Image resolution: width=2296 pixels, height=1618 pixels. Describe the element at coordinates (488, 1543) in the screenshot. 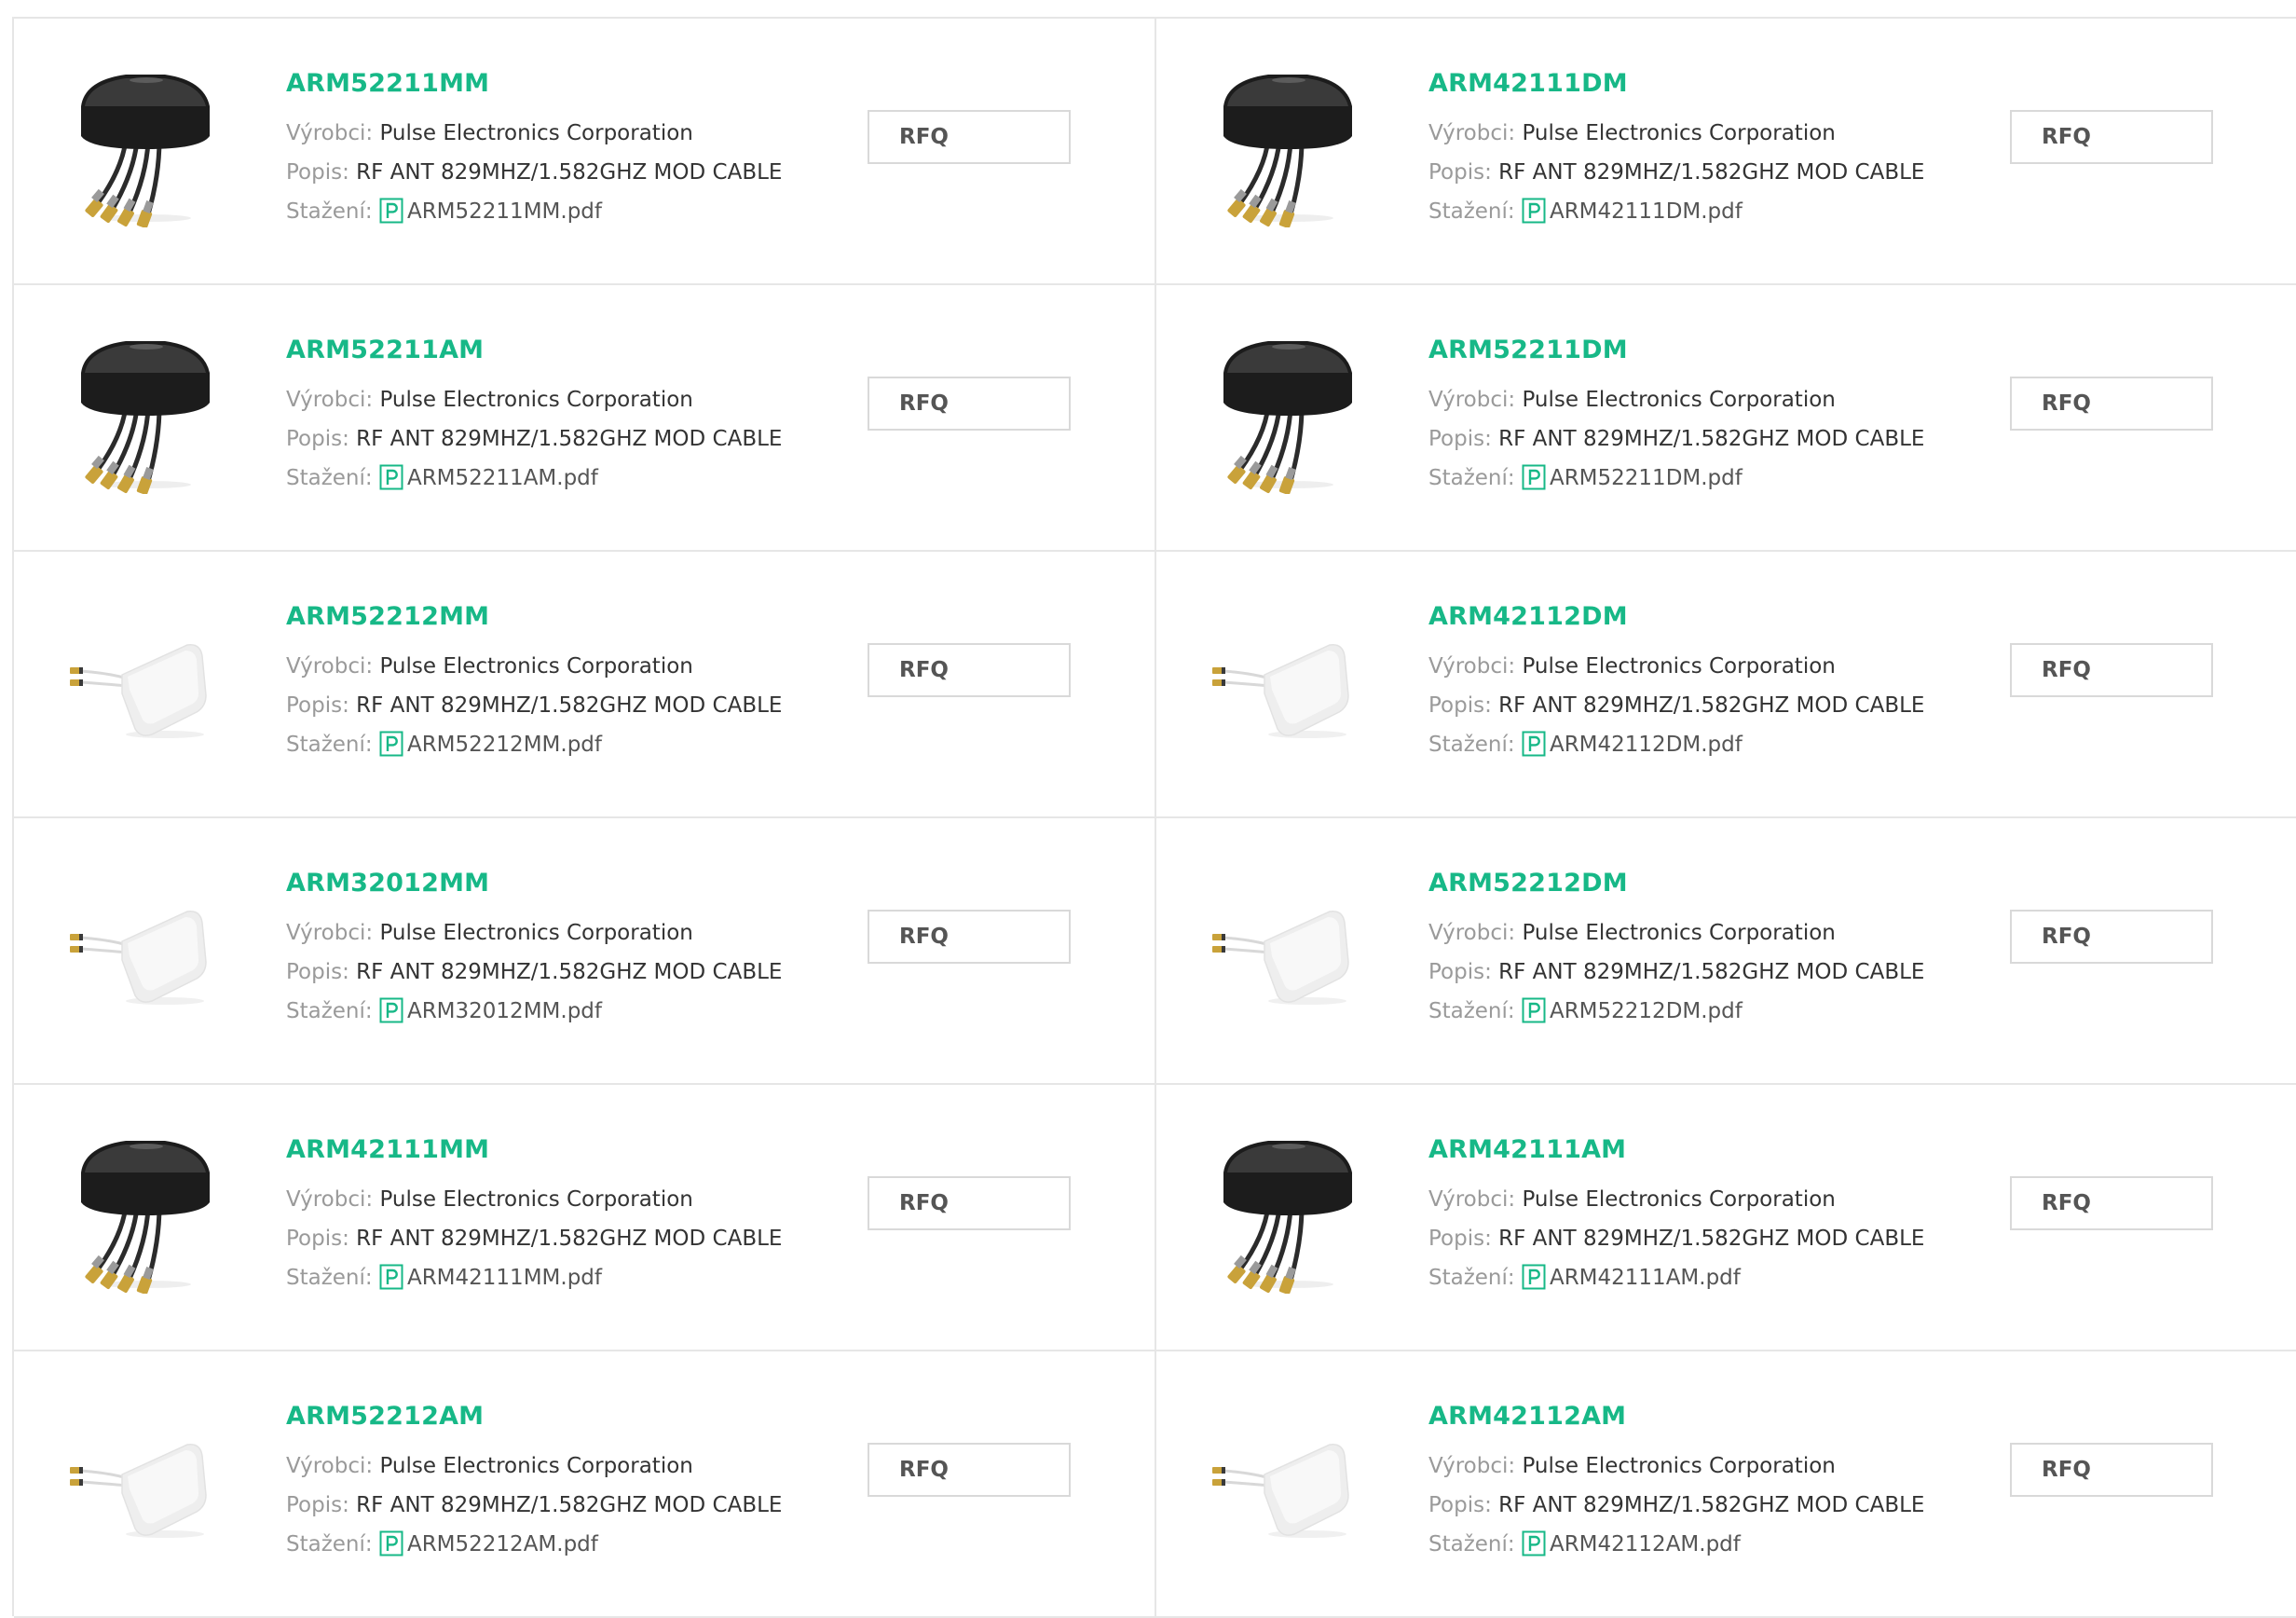

I see `datasheet-link: ARM52212AM.pdf` at that location.